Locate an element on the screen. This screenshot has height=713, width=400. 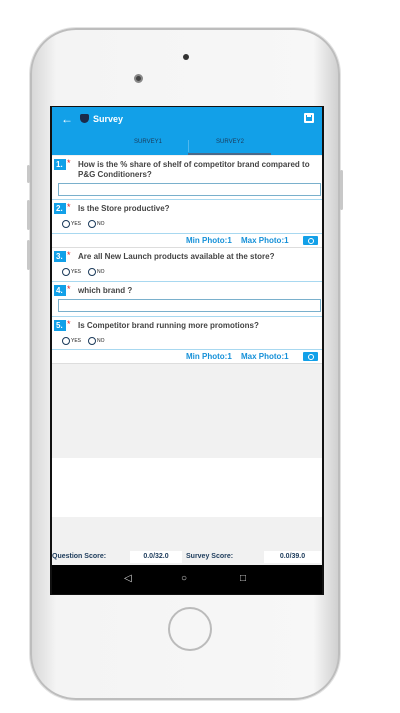
question-number: 2. is located at coordinates (60, 208).